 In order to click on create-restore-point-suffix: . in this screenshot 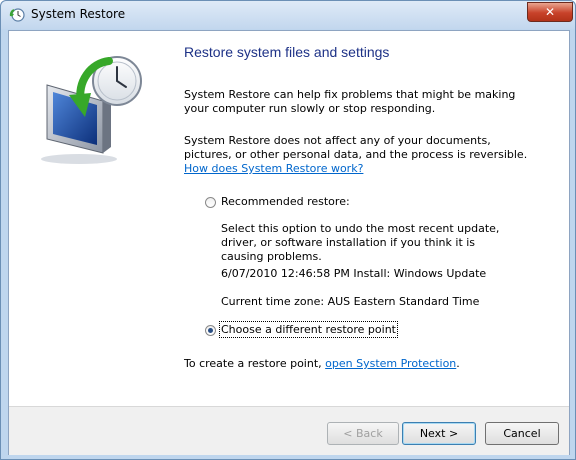, I will do `click(458, 363)`.